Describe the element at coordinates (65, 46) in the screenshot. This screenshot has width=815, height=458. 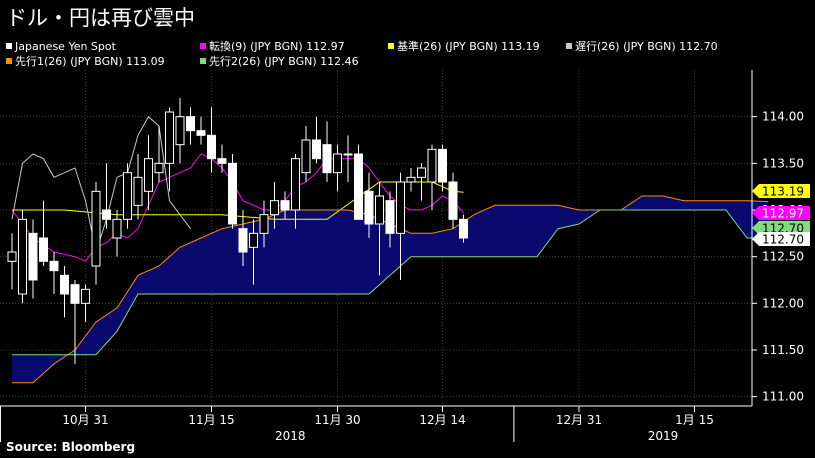
I see `legend-label-spot: Japanese Yen Spot` at that location.